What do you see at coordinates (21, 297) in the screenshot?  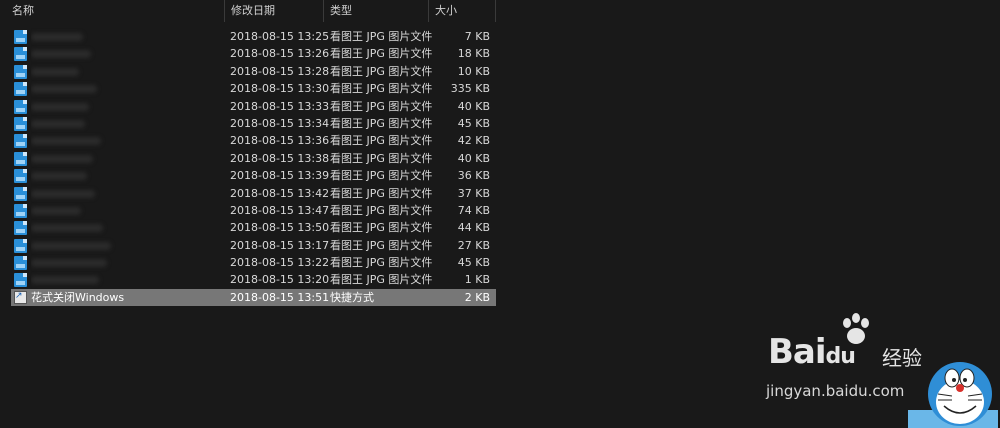 I see `shortcut-icon` at bounding box center [21, 297].